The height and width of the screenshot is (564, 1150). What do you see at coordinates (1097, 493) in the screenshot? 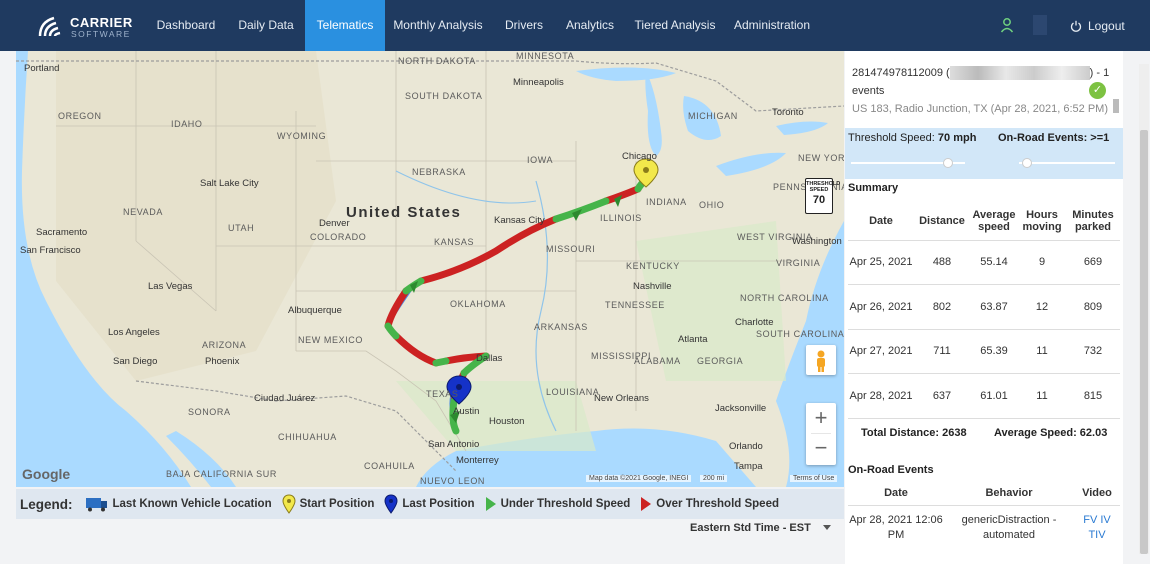
I see `col-video: Video` at bounding box center [1097, 493].